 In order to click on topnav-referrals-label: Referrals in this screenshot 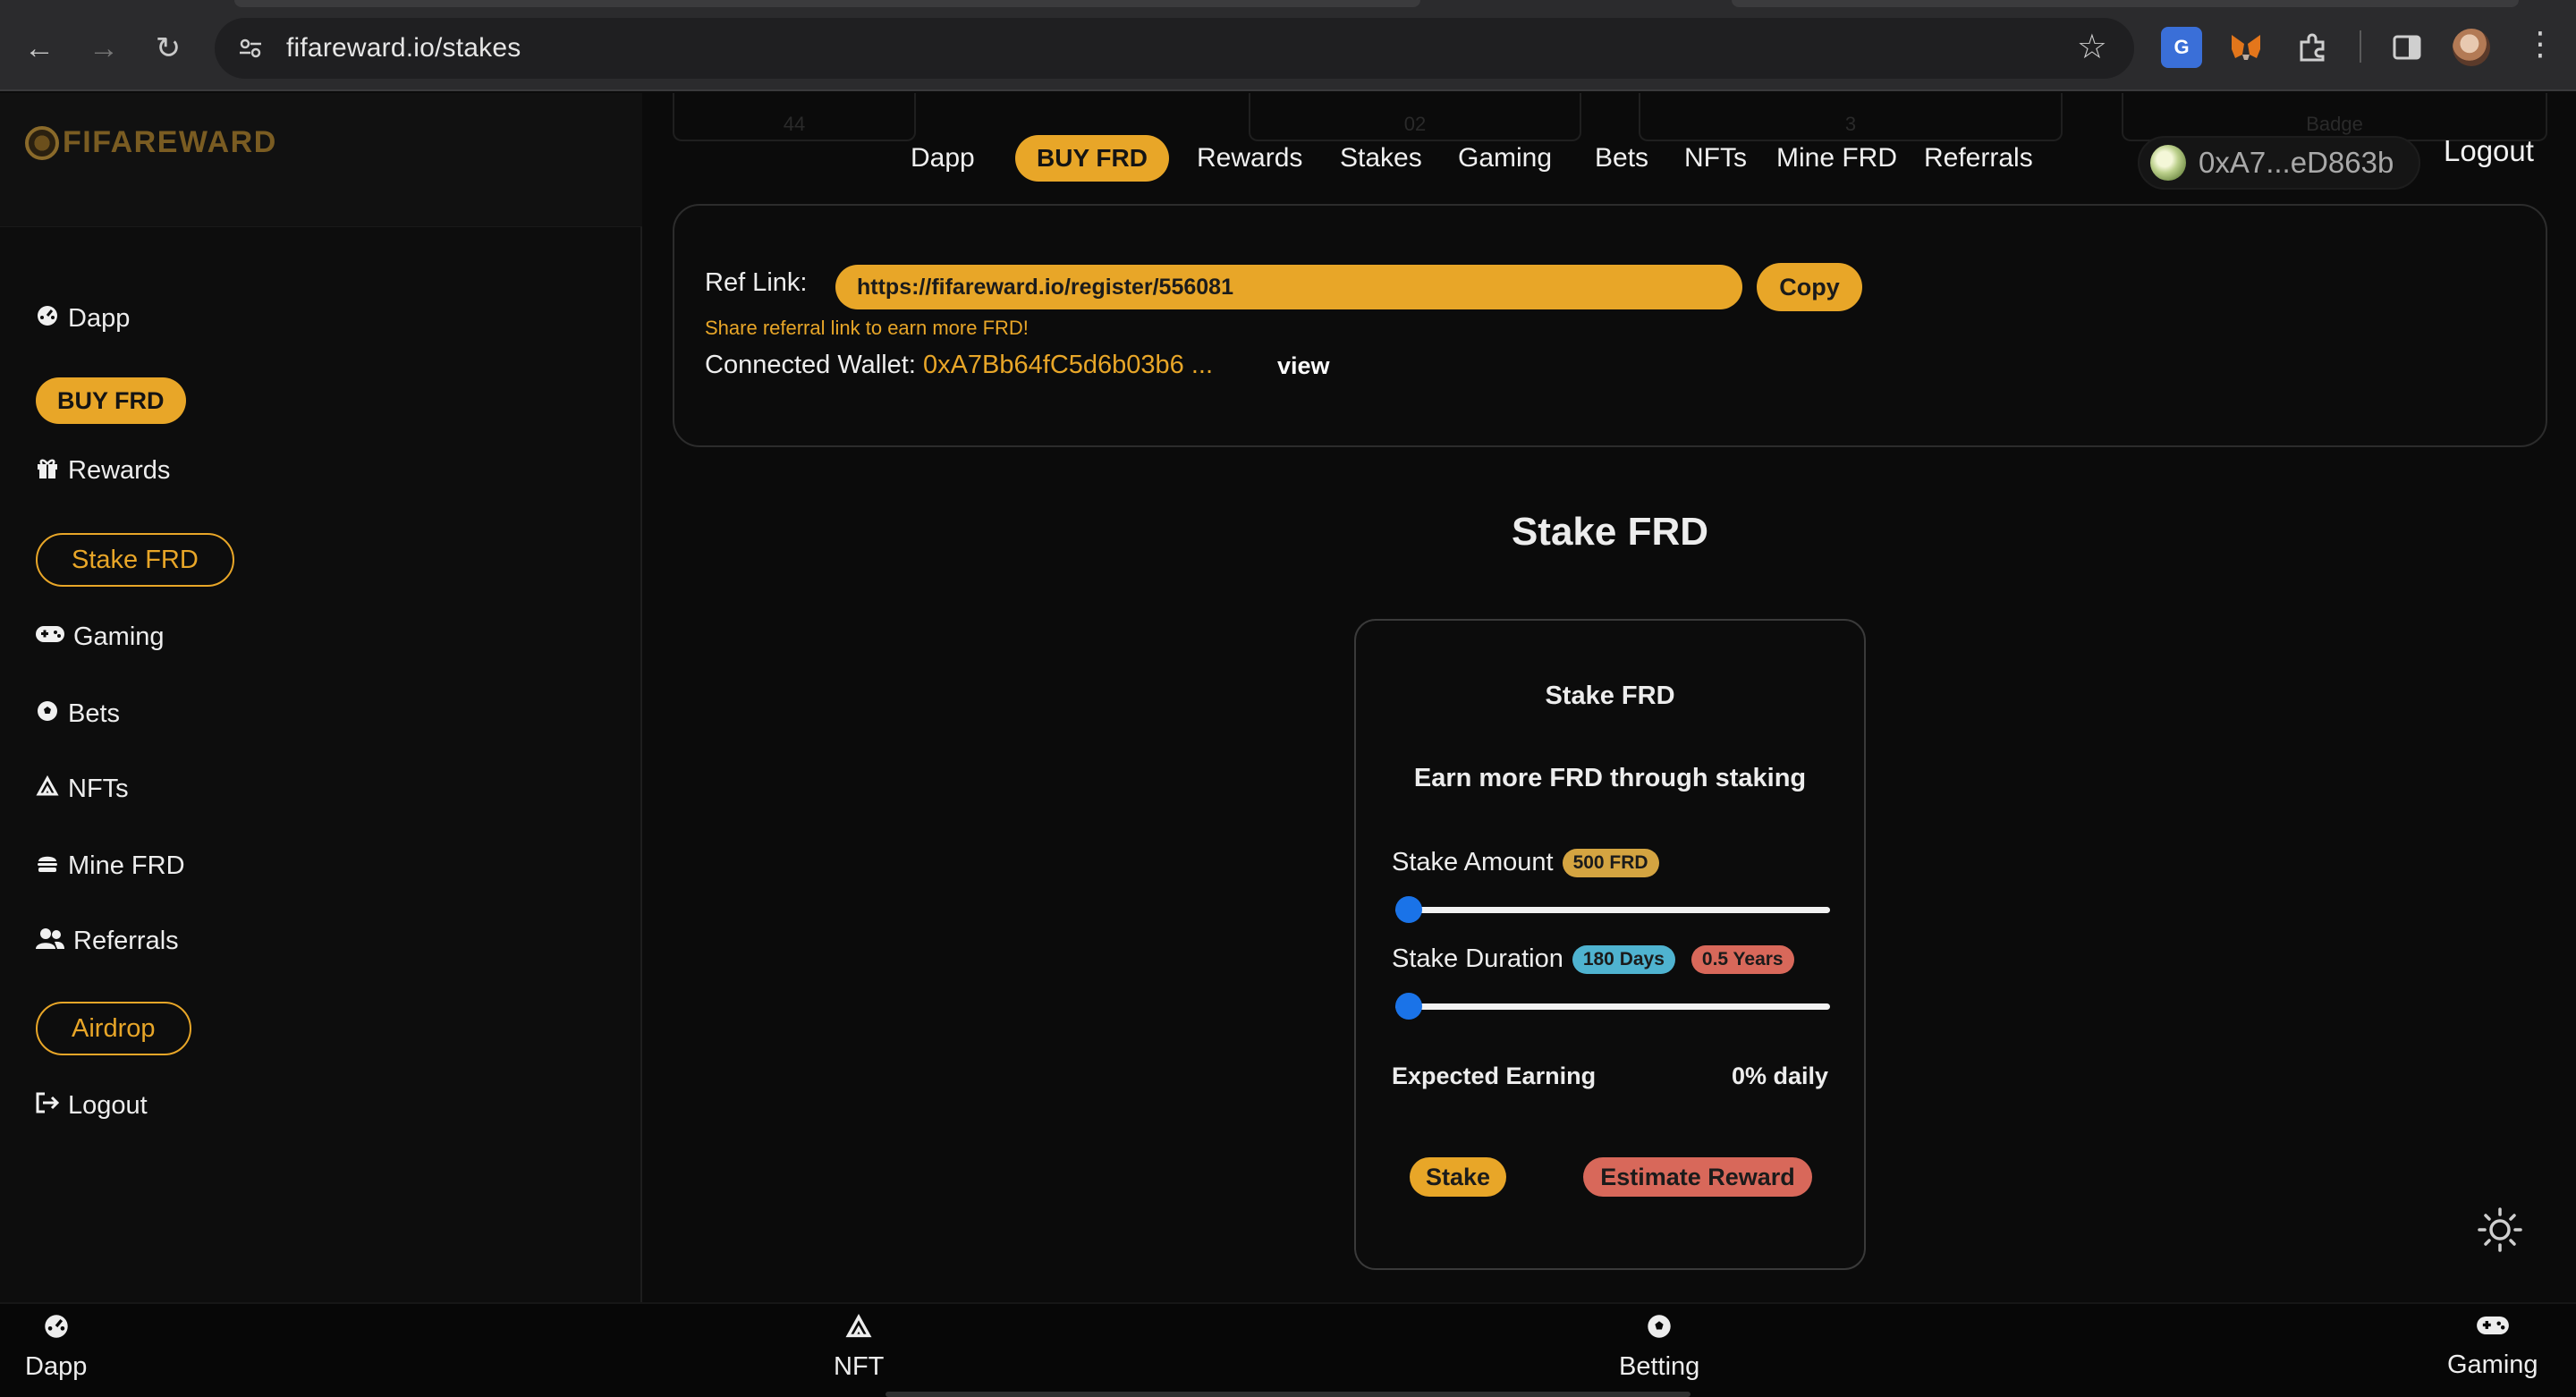, I will do `click(1978, 158)`.